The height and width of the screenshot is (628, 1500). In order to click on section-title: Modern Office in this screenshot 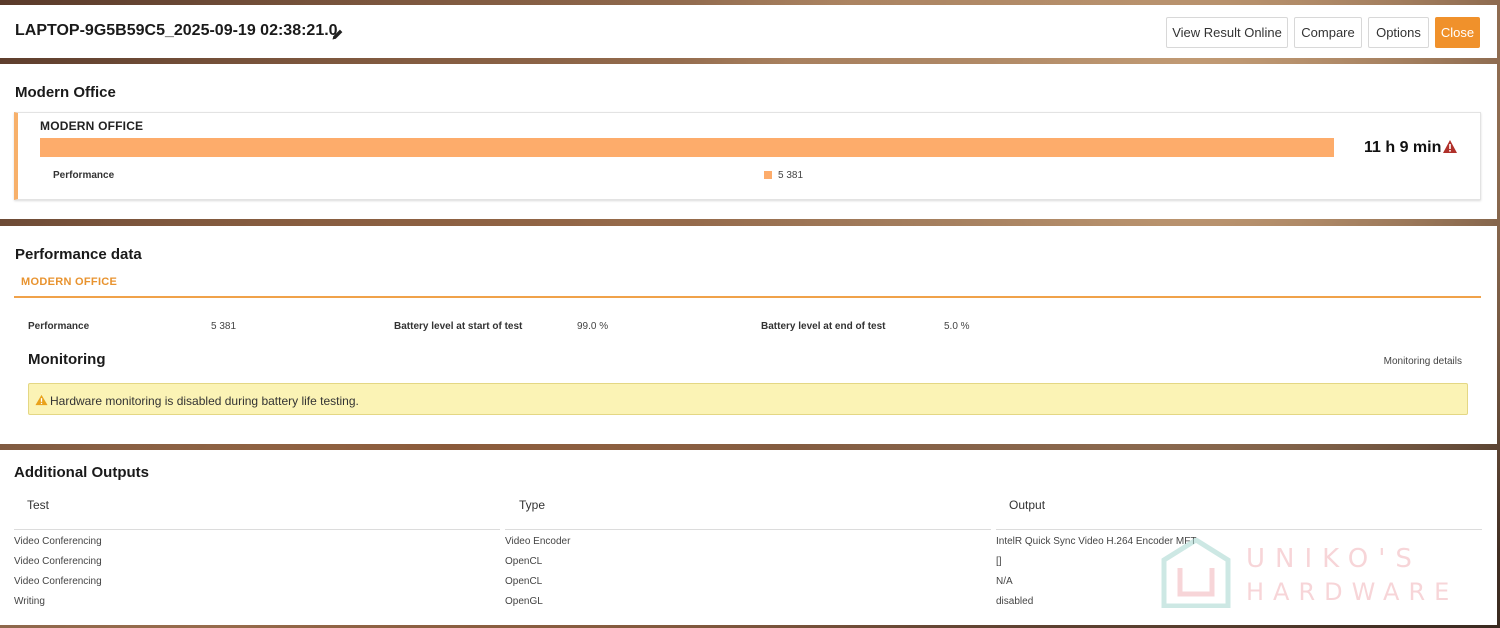, I will do `click(65, 92)`.